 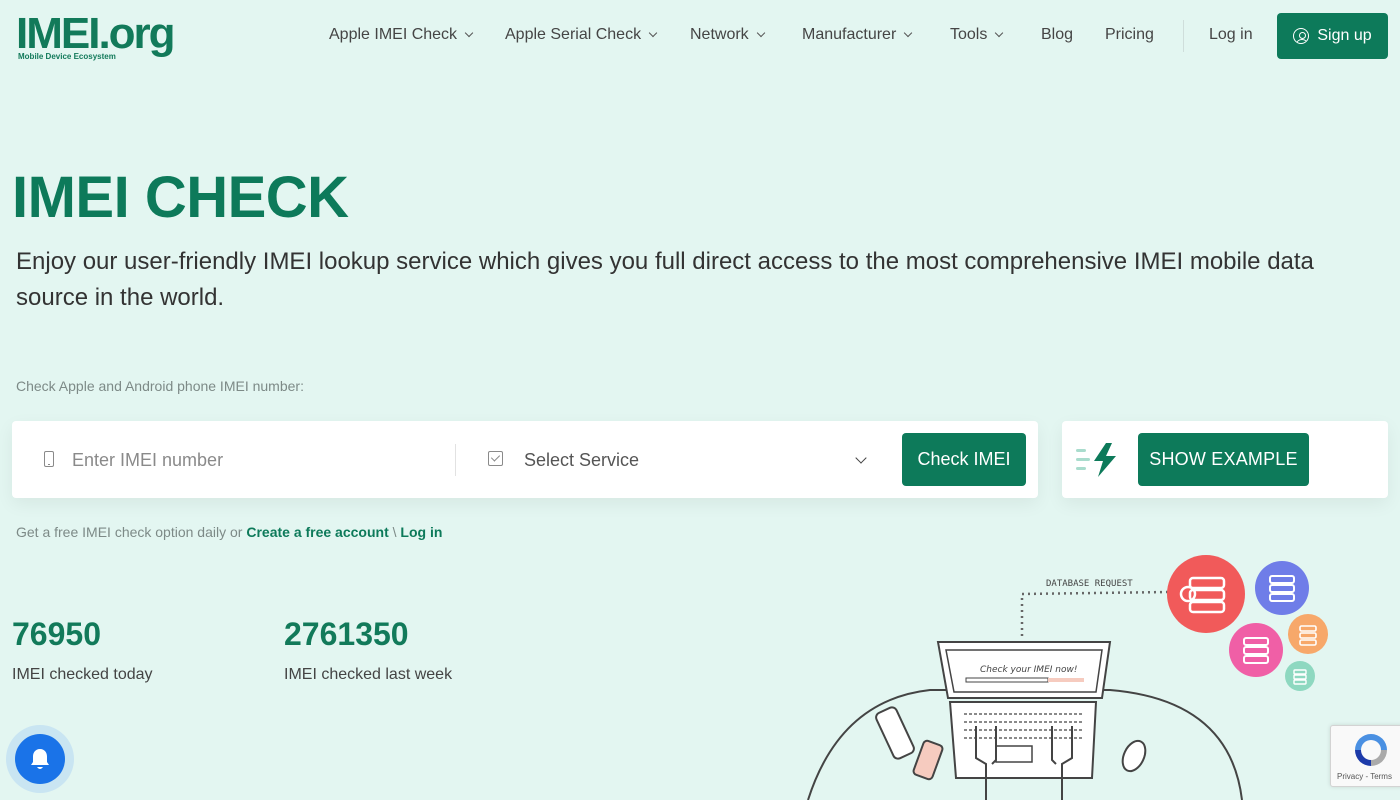 What do you see at coordinates (455, 460) in the screenshot?
I see `form-divider` at bounding box center [455, 460].